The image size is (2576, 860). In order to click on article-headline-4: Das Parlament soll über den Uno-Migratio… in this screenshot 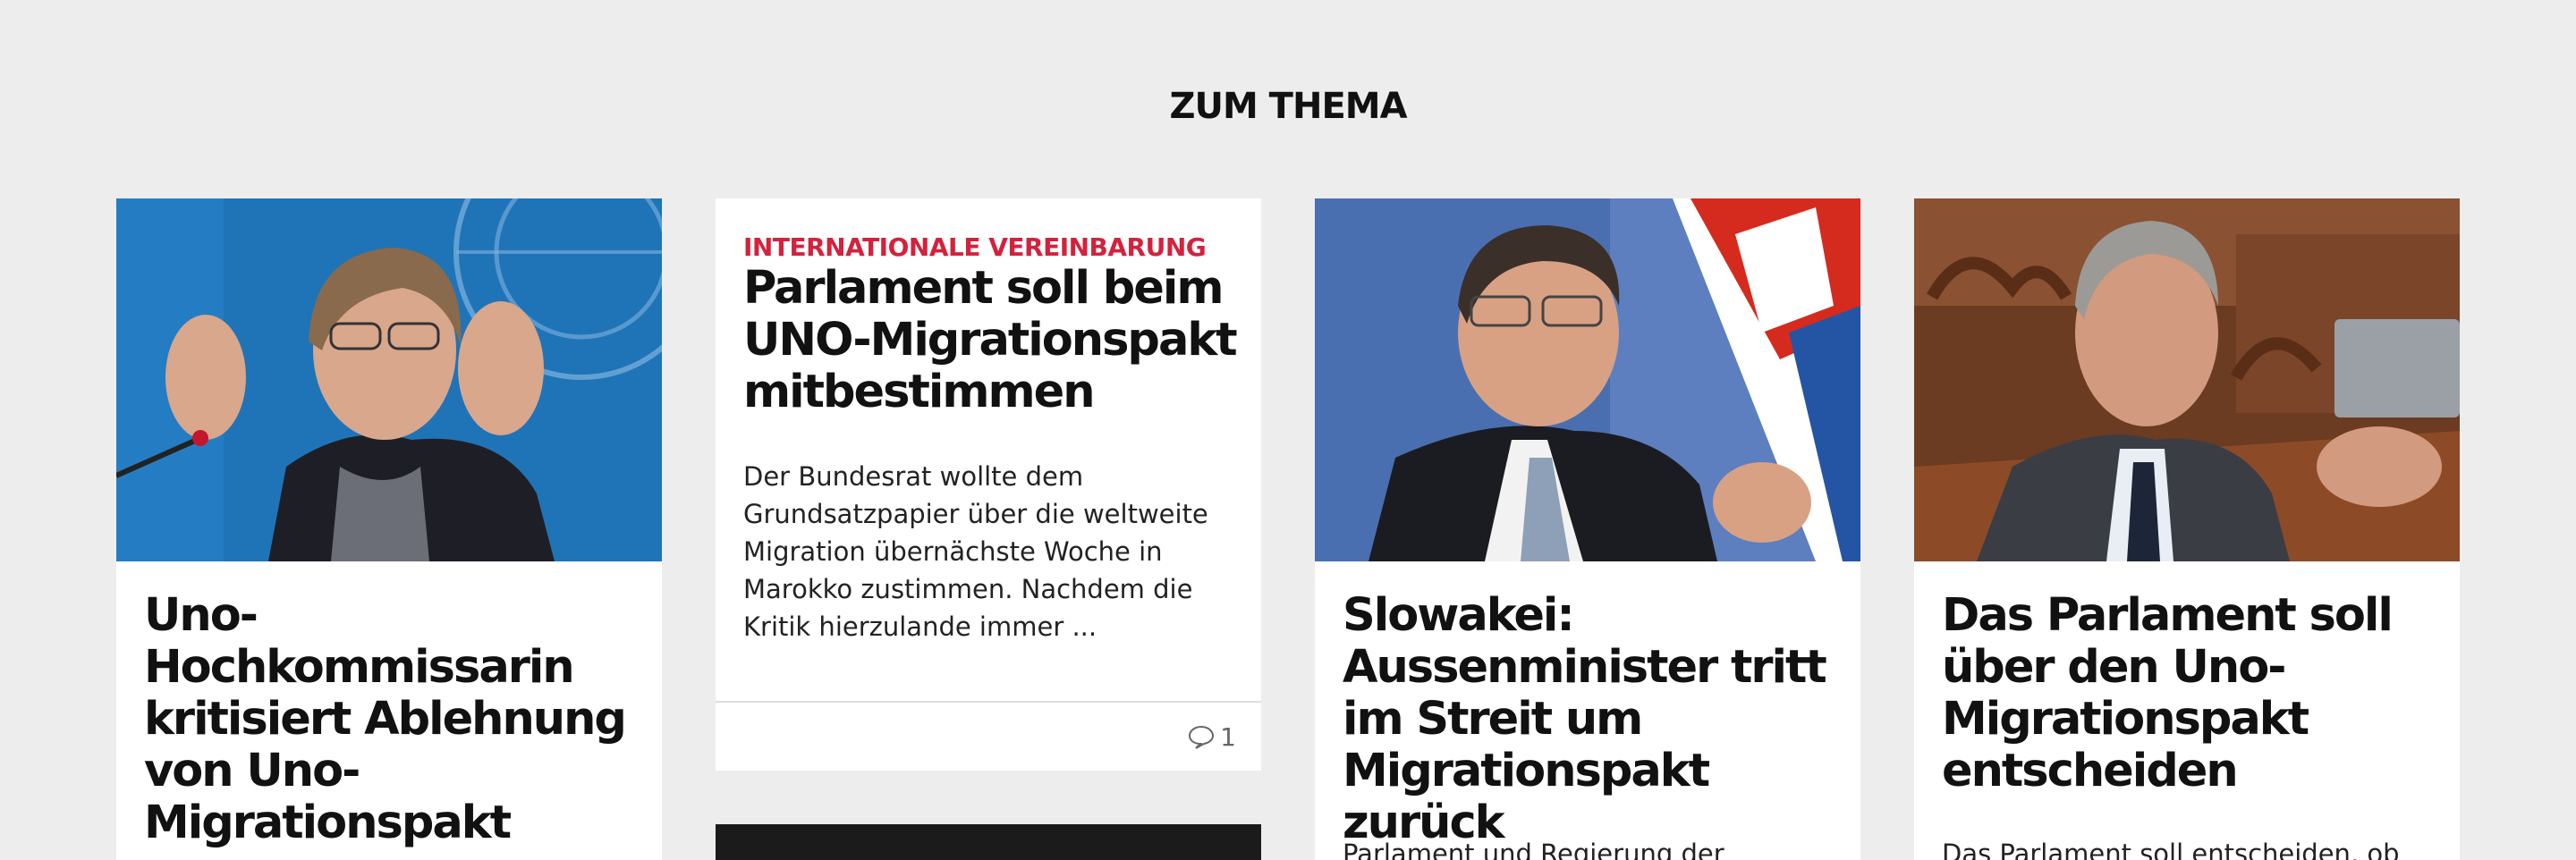, I will do `click(2192, 693)`.